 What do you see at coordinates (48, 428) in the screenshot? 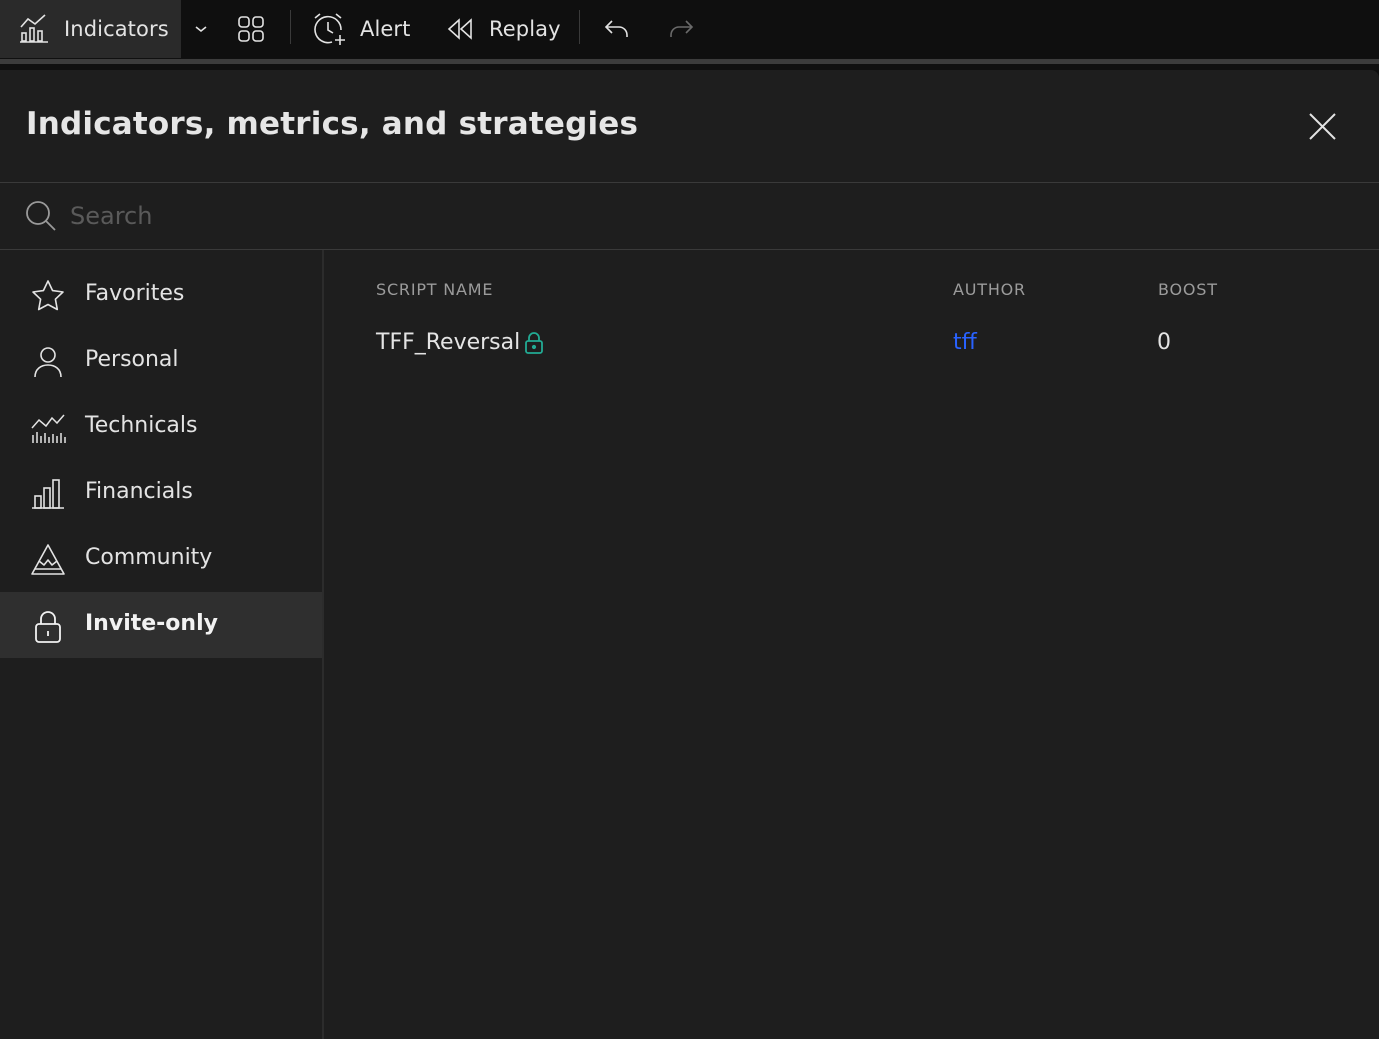
I see `technicals-chart-icon` at bounding box center [48, 428].